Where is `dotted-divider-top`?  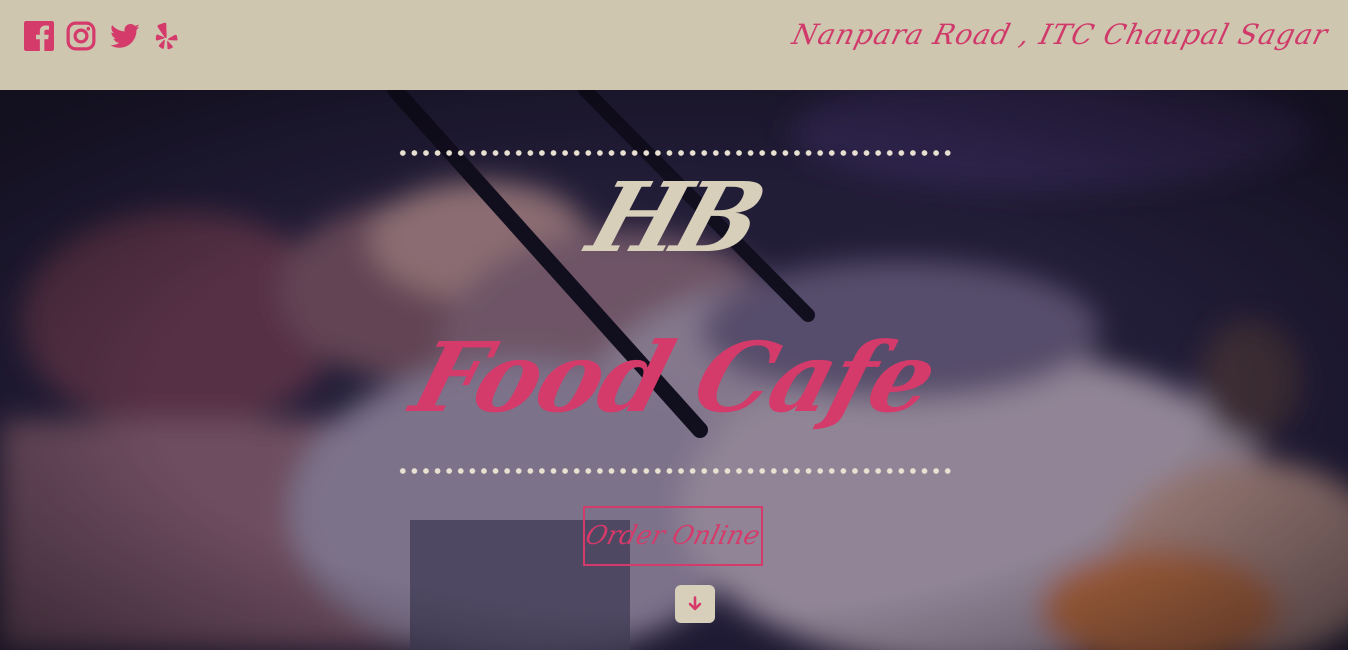
dotted-divider-top is located at coordinates (675, 153).